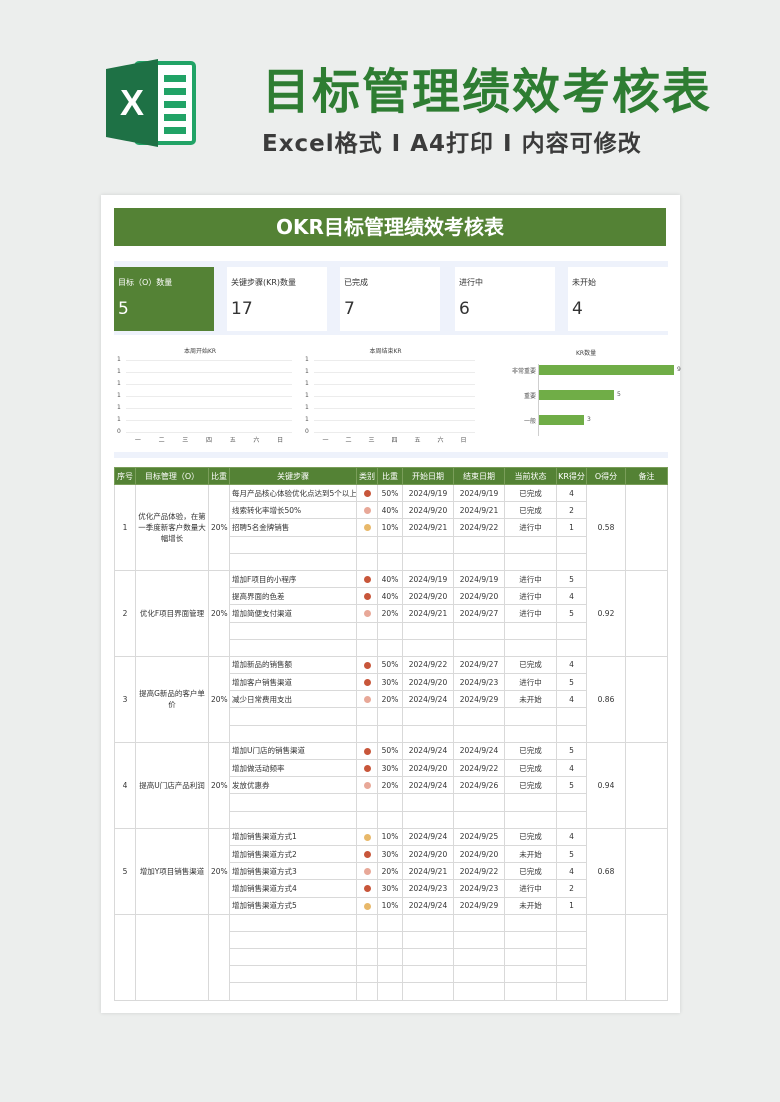 The image size is (780, 1102). Describe the element at coordinates (479, 596) in the screenshot. I see `end-date-cell: 2024/9/20` at that location.